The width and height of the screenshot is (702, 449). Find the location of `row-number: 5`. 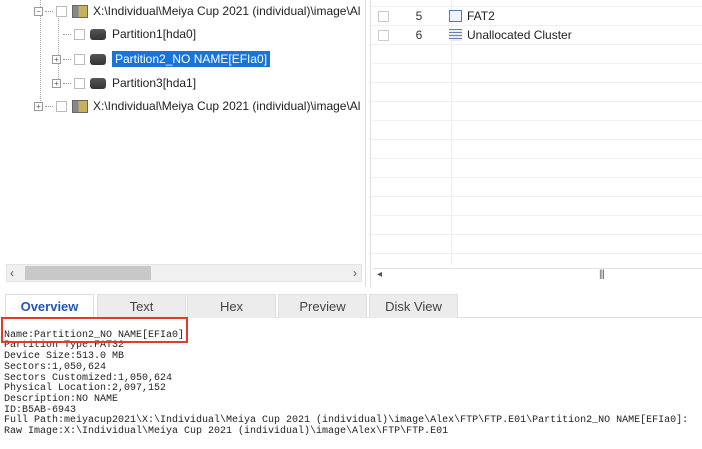

row-number: 5 is located at coordinates (419, 16).